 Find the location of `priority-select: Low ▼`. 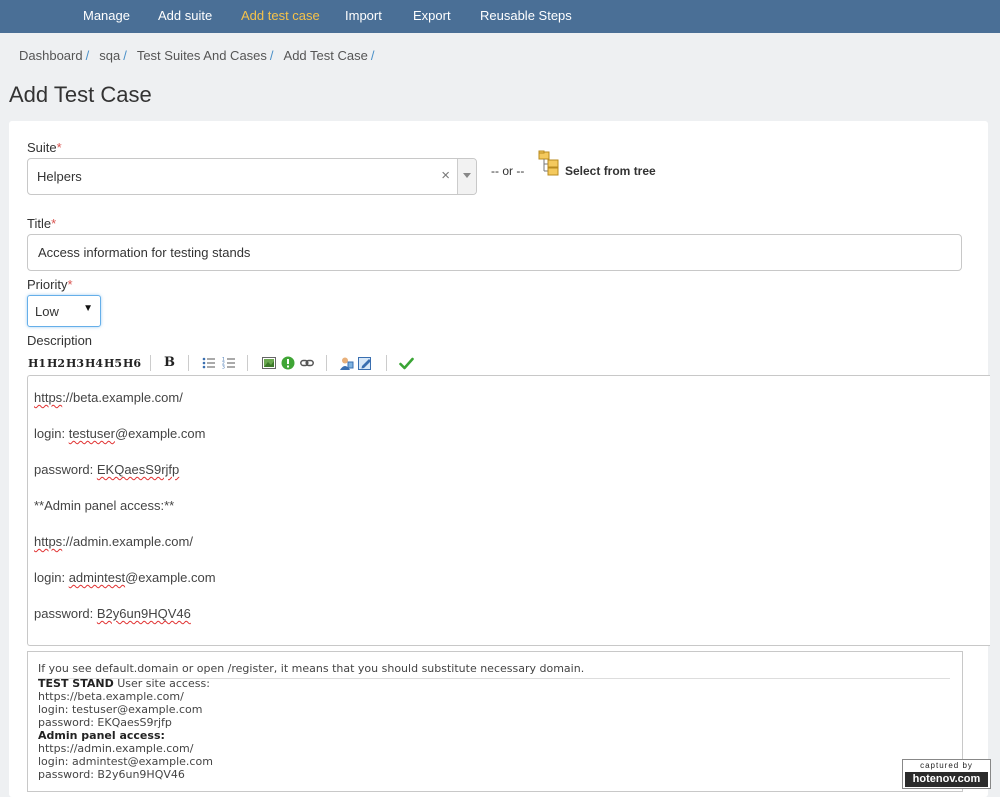

priority-select: Low ▼ is located at coordinates (64, 311).